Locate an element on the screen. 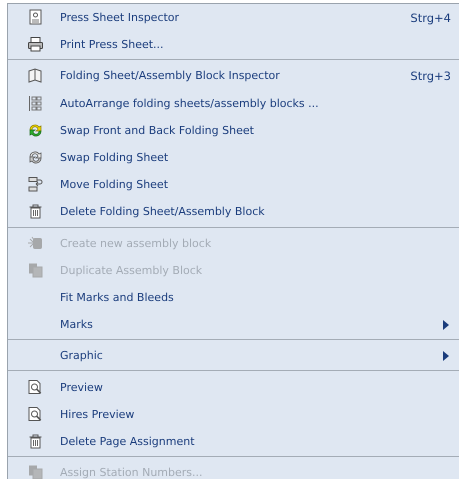  menu-item: Graphic is located at coordinates (233, 356).